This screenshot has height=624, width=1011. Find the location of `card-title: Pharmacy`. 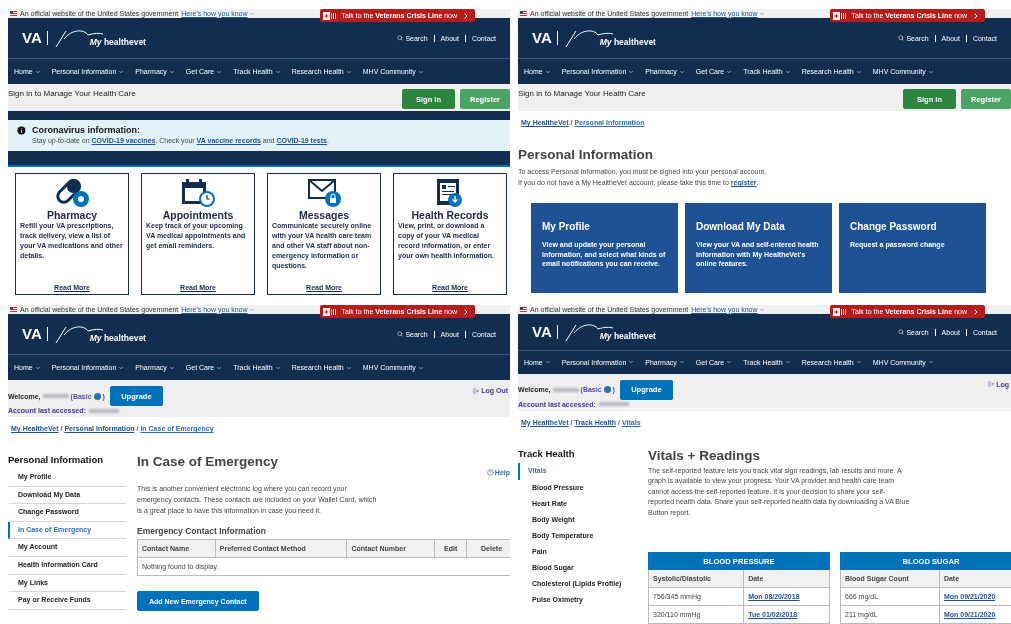

card-title: Pharmacy is located at coordinates (72, 215).